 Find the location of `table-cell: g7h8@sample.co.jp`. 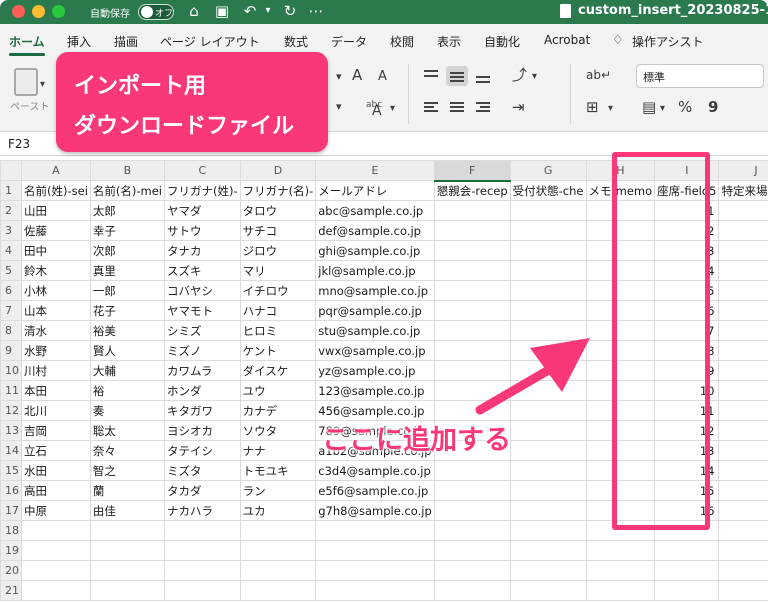

table-cell: g7h8@sample.co.jp is located at coordinates (375, 510).